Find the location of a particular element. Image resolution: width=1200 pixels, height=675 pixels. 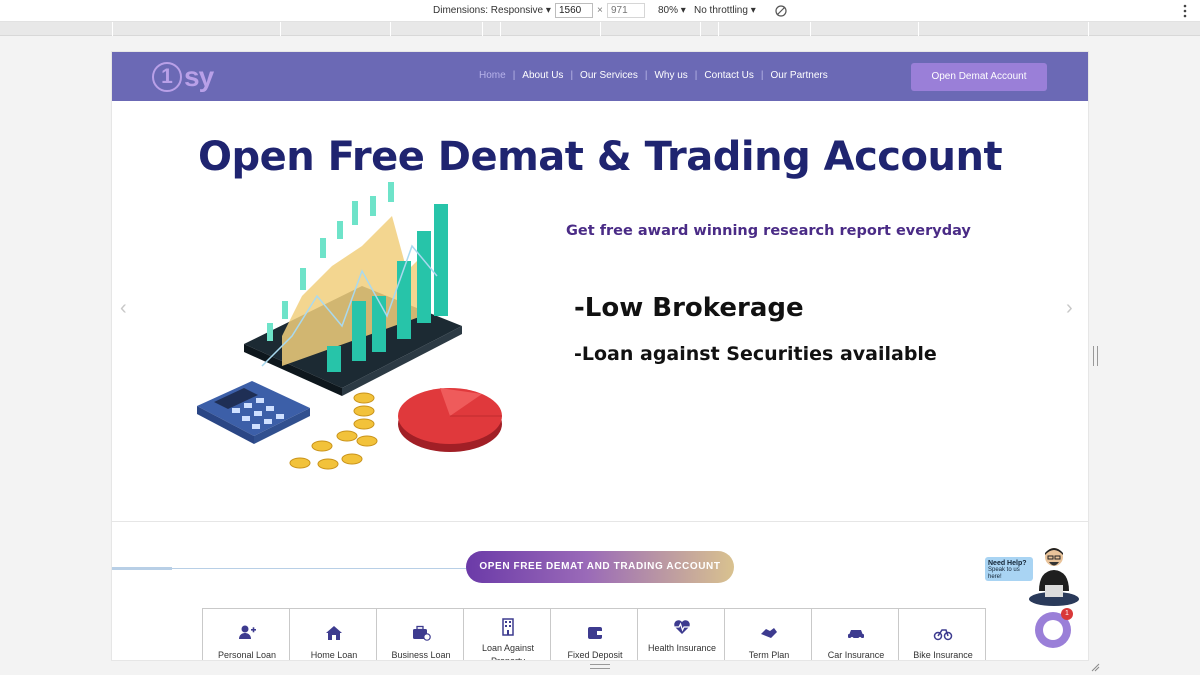

service-personal-loan: Personal Loan is located at coordinates (246, 634).